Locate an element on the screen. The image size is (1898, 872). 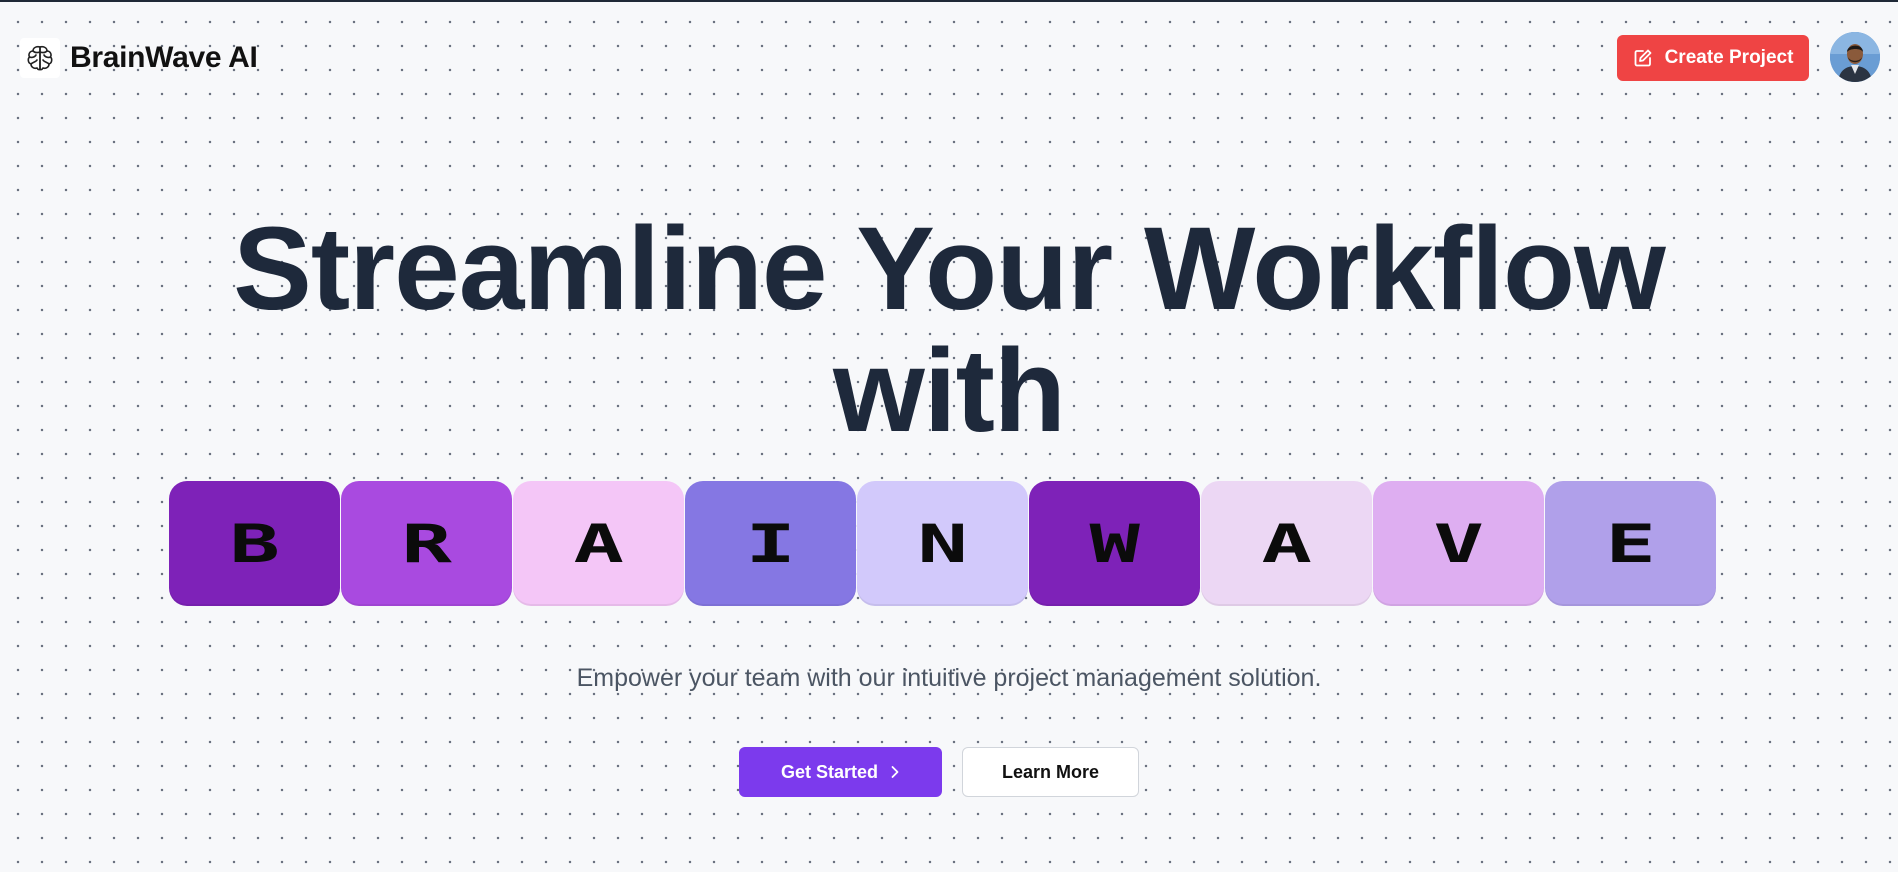
brain-icon is located at coordinates (40, 58).